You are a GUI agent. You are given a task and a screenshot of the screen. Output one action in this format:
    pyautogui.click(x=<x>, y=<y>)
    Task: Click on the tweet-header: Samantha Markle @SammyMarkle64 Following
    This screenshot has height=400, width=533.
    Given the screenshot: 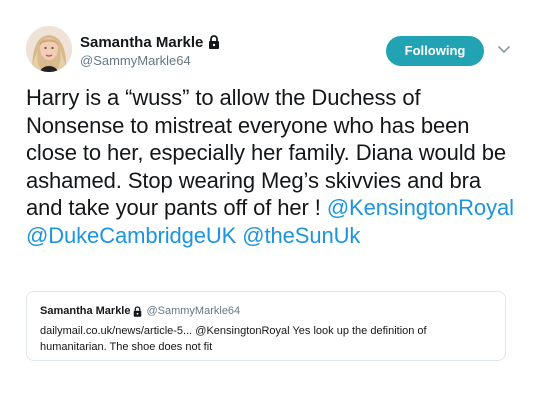 What is the action you would take?
    pyautogui.click(x=271, y=50)
    